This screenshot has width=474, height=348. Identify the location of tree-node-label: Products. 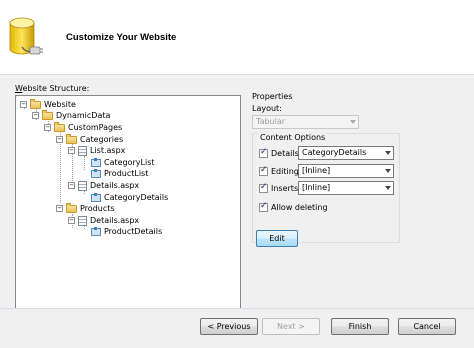
(97, 208).